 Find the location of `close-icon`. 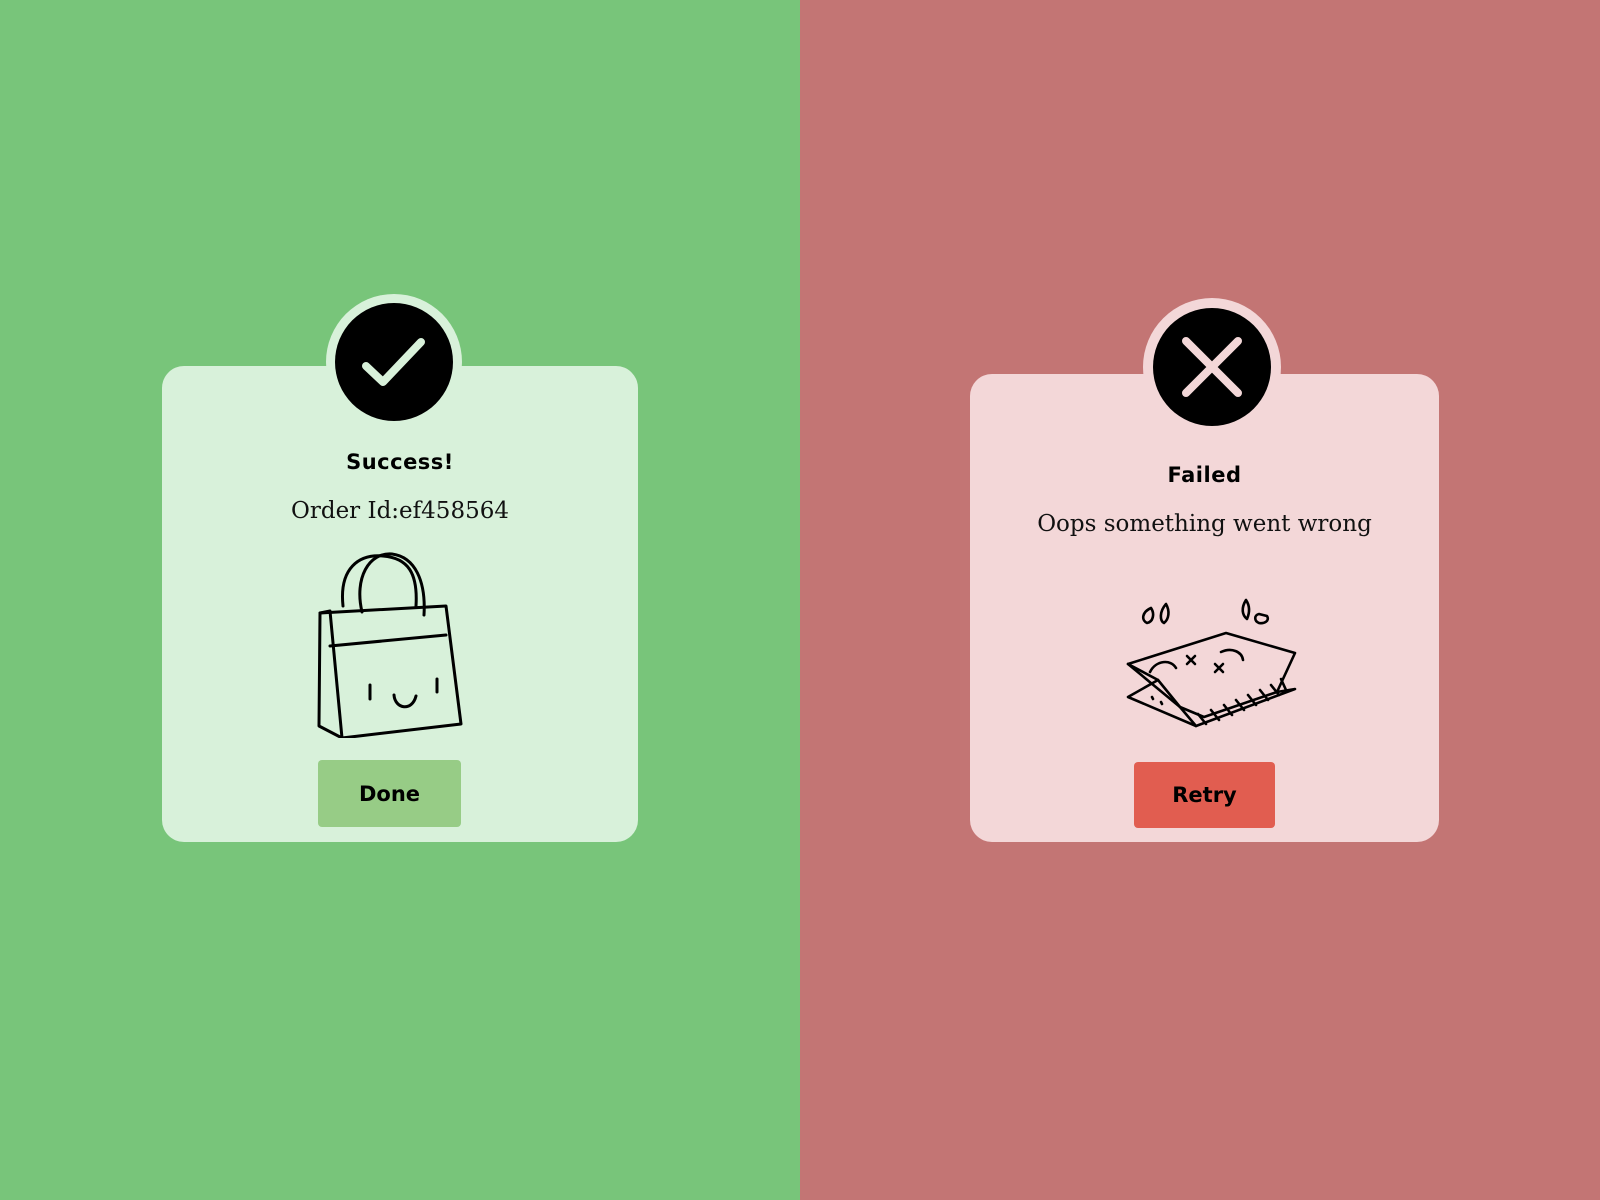

close-icon is located at coordinates (1212, 367).